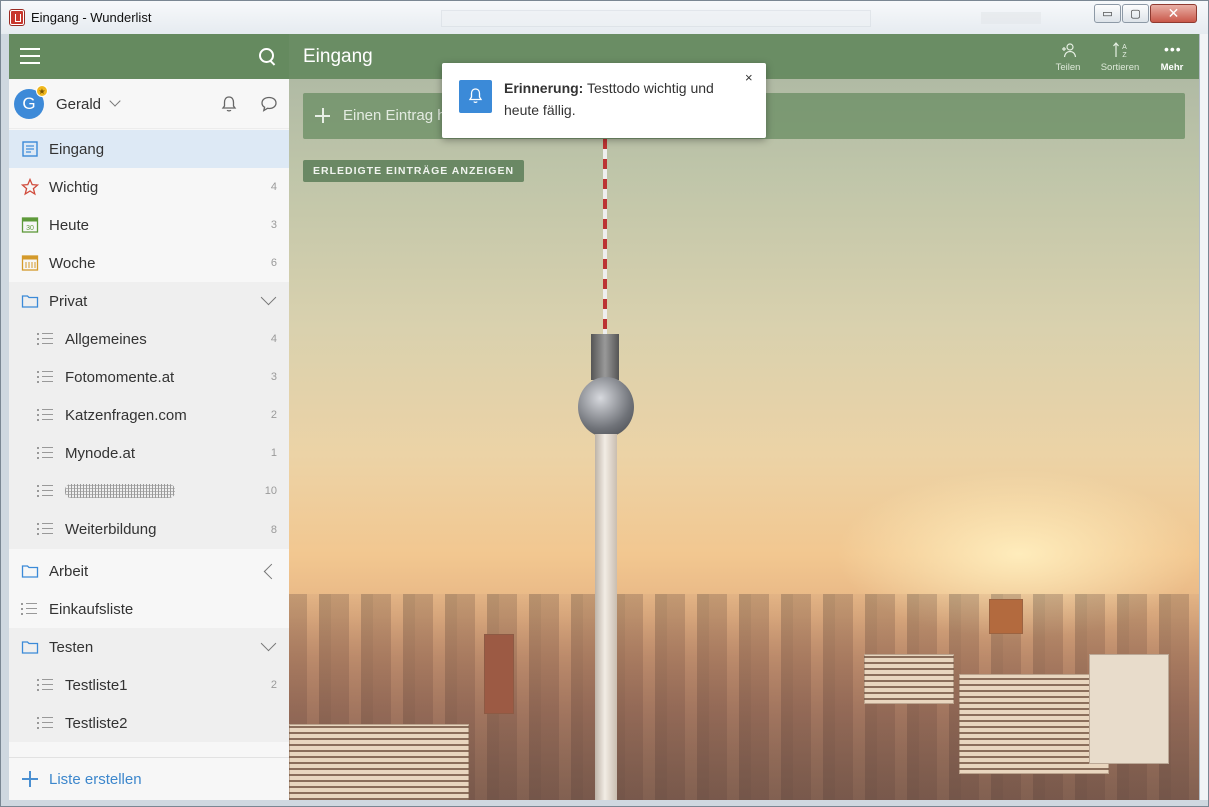 Image resolution: width=1209 pixels, height=807 pixels. What do you see at coordinates (1172, 67) in the screenshot?
I see `more-label: Mehr` at bounding box center [1172, 67].